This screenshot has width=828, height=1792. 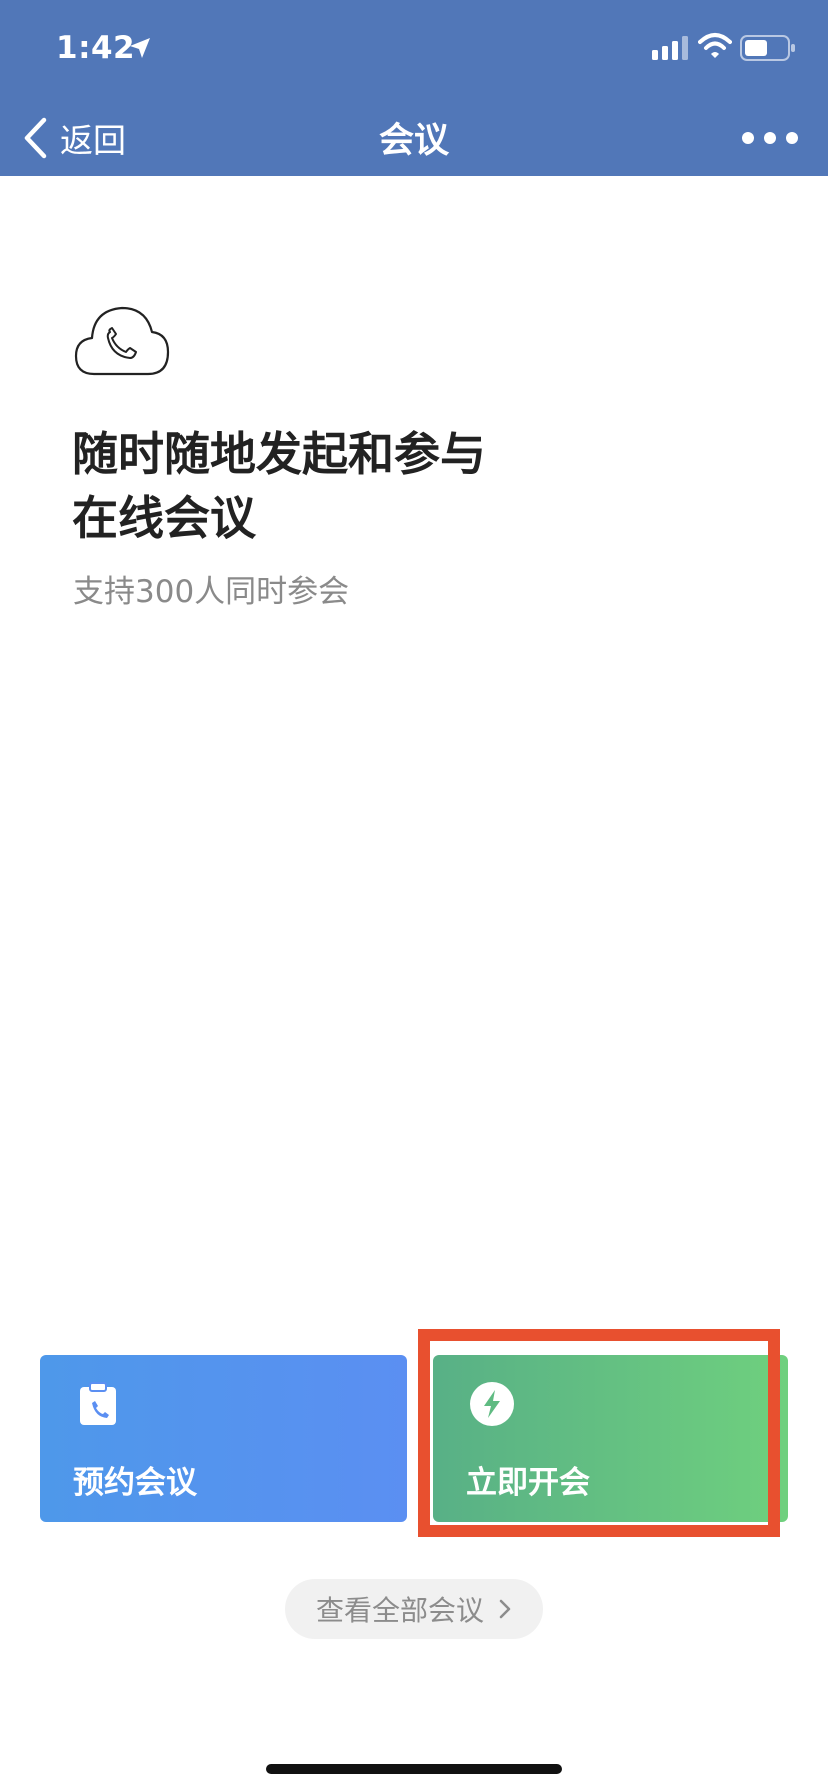 What do you see at coordinates (715, 45) in the screenshot?
I see `wifi-icon` at bounding box center [715, 45].